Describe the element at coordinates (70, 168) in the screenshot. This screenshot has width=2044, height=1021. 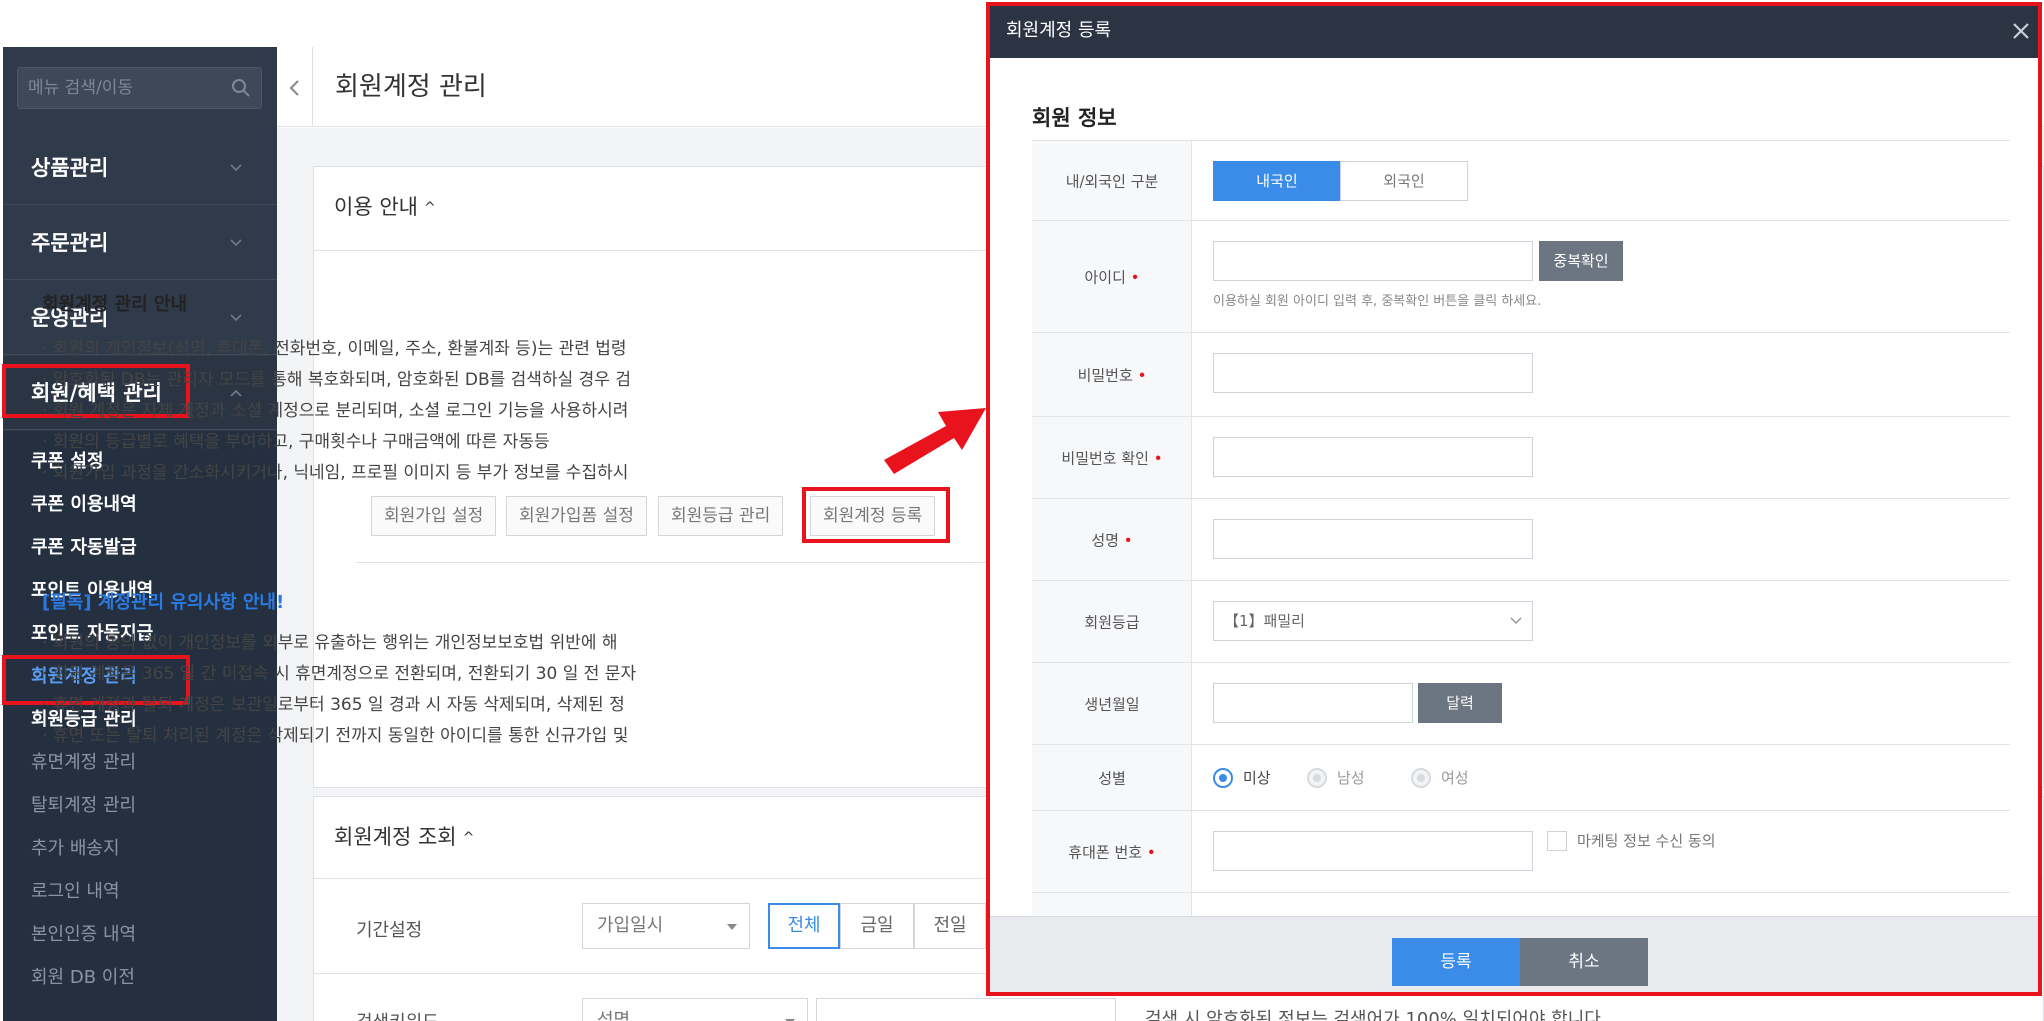
I see `sidebar-item-label: 상품관리` at that location.